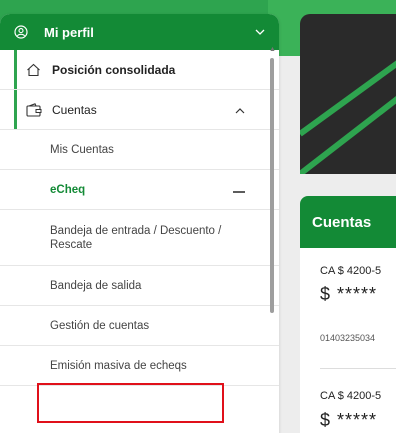 This screenshot has height=433, width=396. I want to click on sidebar-scrollbar: ▲, so click(272, 239).